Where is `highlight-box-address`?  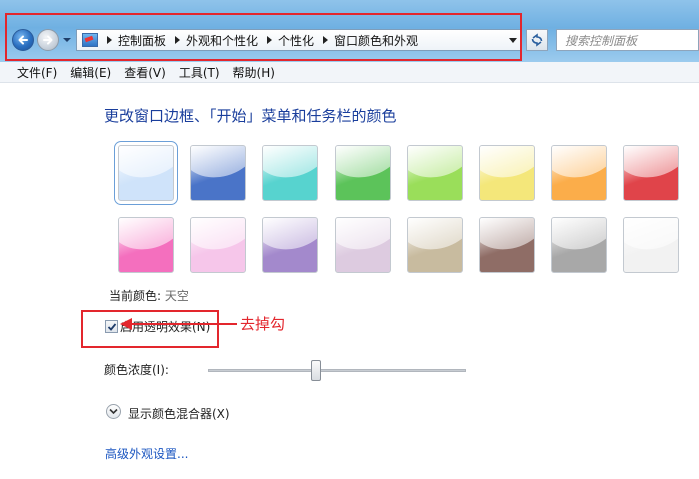
highlight-box-address is located at coordinates (263, 37).